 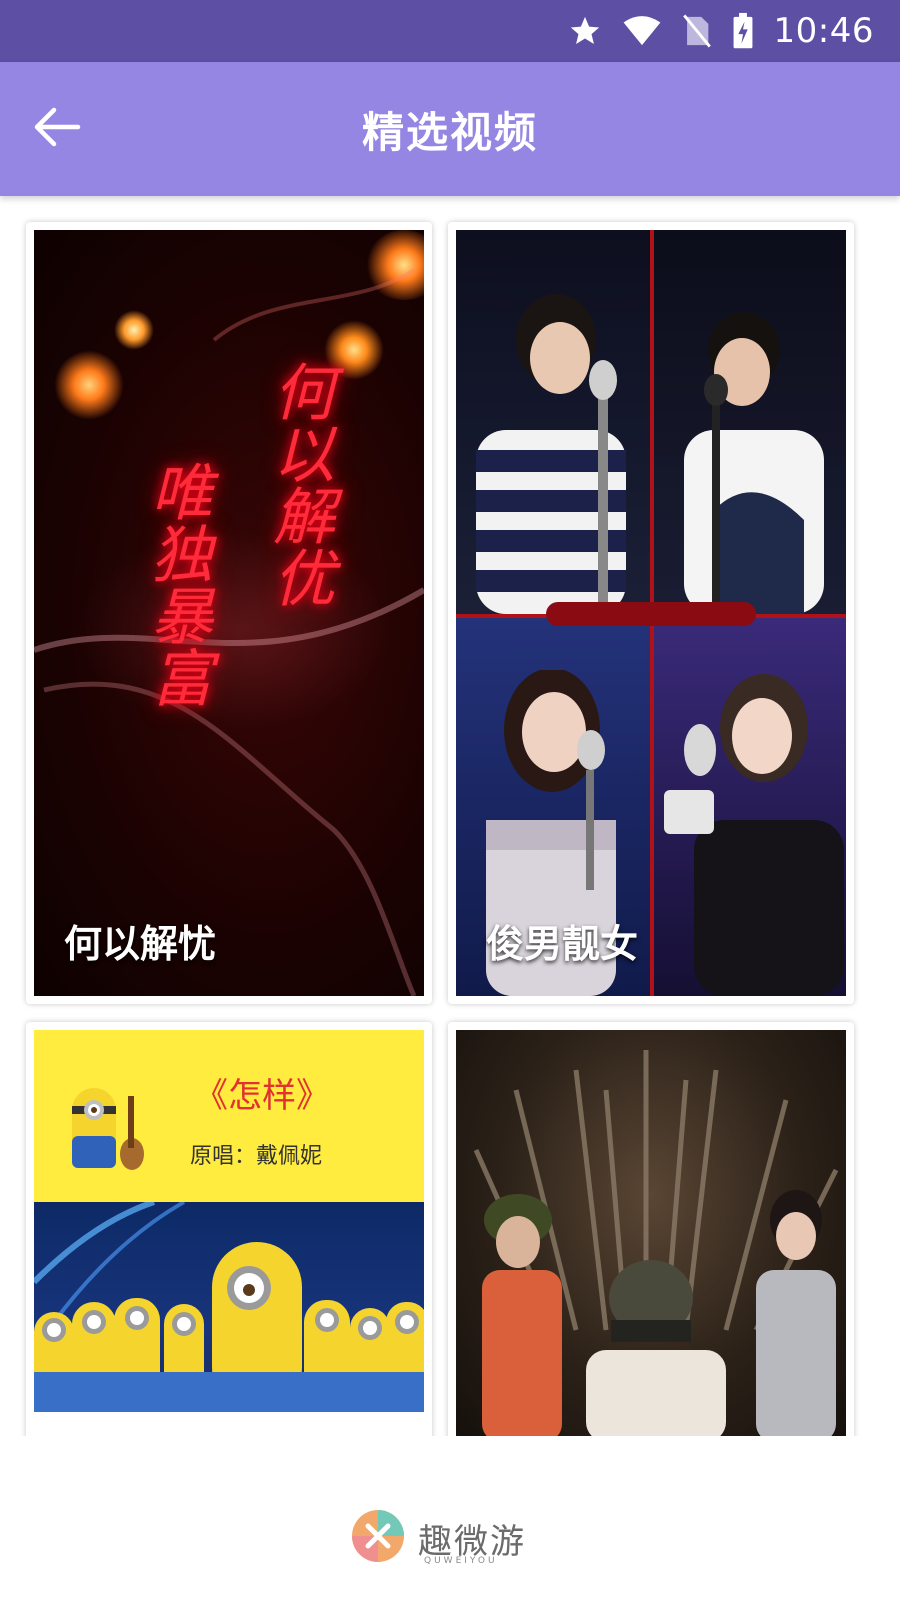 What do you see at coordinates (562, 944) in the screenshot?
I see `video-caption: 俊男靓女` at bounding box center [562, 944].